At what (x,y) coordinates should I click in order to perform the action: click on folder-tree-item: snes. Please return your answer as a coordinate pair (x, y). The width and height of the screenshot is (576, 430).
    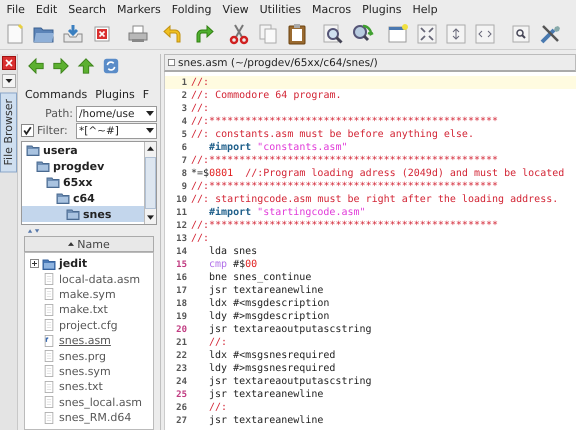
    Looking at the image, I should click on (83, 214).